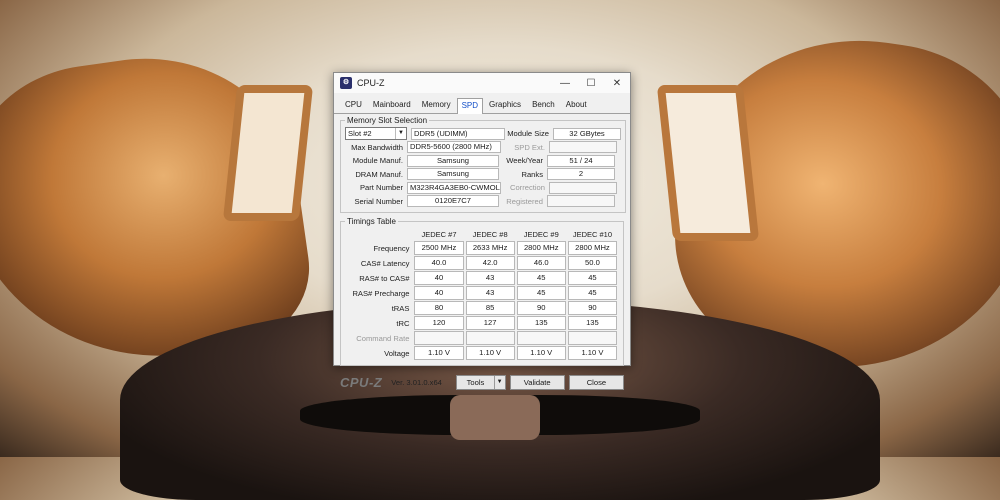 The height and width of the screenshot is (500, 1000). I want to click on tab-memory: Memory, so click(436, 105).